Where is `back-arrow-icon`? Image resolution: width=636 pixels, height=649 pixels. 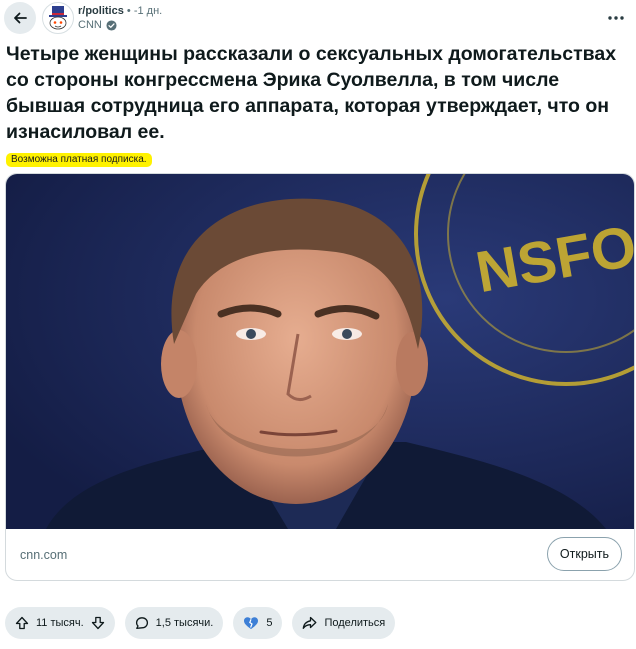 back-arrow-icon is located at coordinates (20, 18).